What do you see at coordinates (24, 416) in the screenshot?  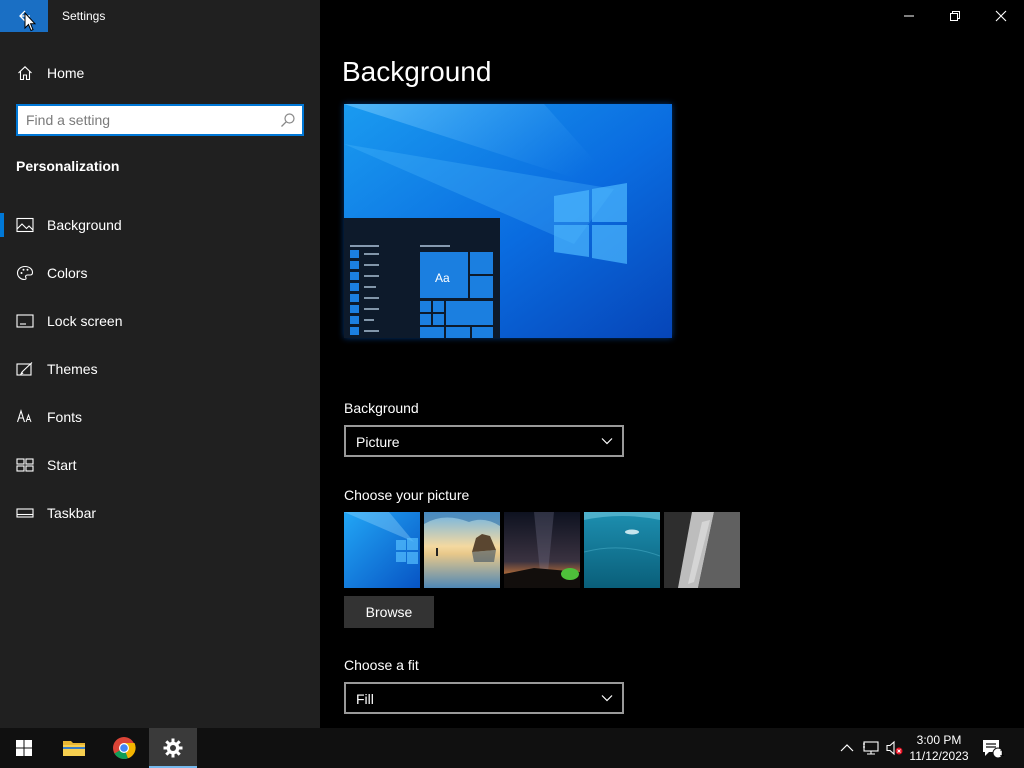 I see `fonts-icon` at bounding box center [24, 416].